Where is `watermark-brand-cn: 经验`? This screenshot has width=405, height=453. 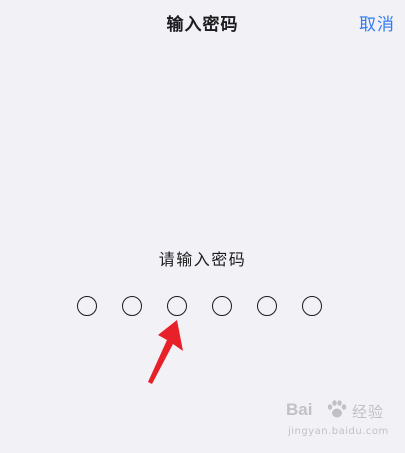 watermark-brand-cn: 经验 is located at coordinates (368, 412).